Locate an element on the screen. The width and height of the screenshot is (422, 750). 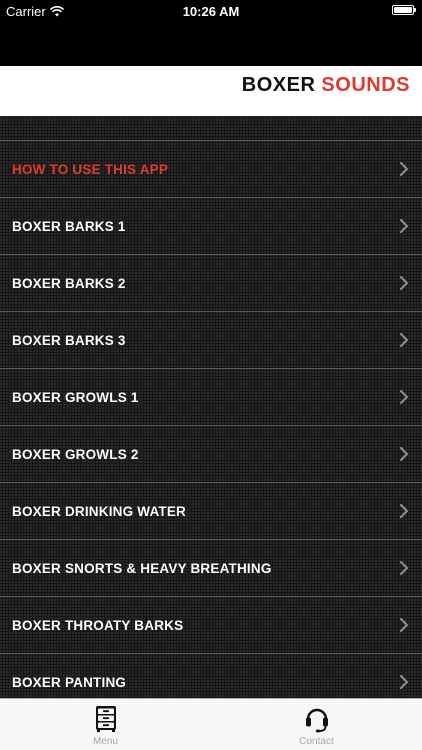
list-item-boxer-growls-2: BOXER GROWLS 2 is located at coordinates (211, 454).